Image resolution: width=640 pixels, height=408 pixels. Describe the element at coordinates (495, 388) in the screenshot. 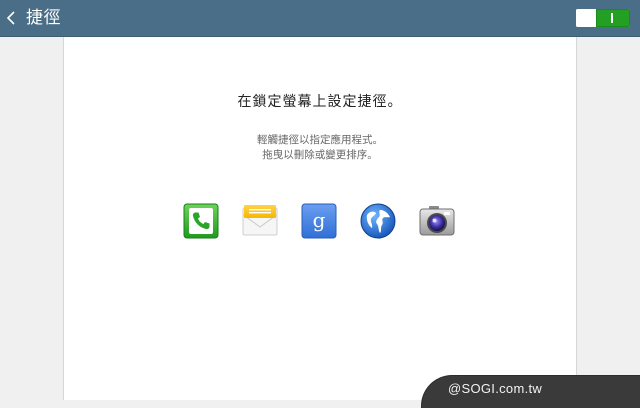

I see `watermark-text: @SOGI.com.tw` at that location.